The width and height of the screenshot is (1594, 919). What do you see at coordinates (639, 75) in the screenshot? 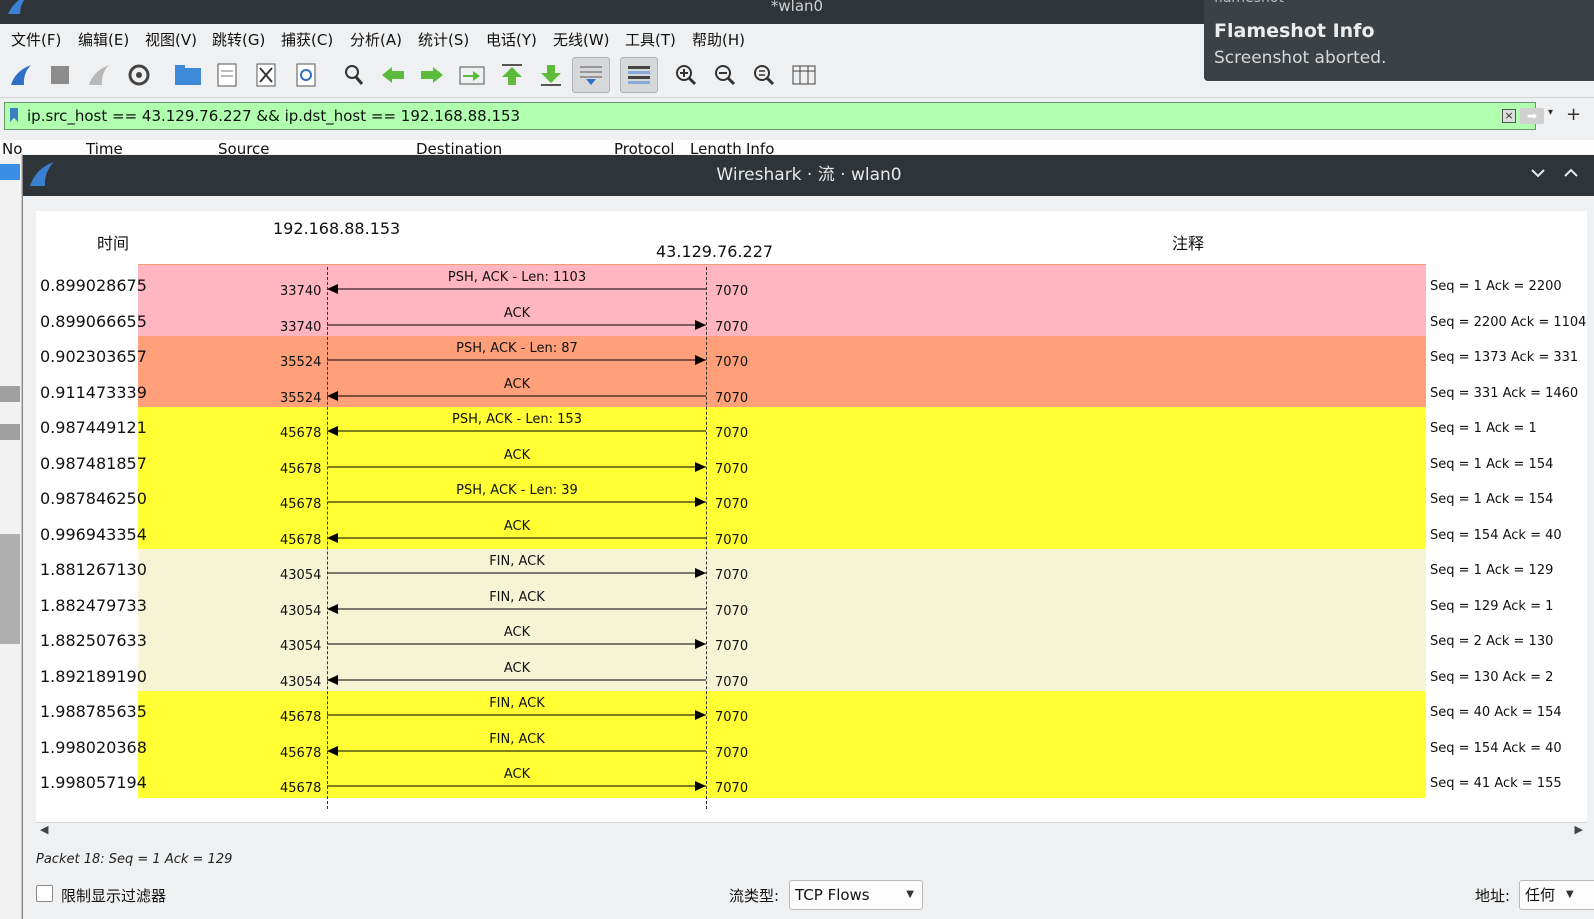
I see `colorize-icon` at bounding box center [639, 75].